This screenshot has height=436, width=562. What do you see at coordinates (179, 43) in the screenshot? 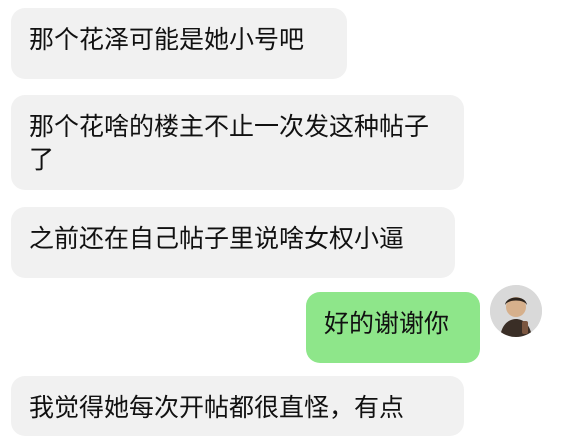
I see `message-bubble-received: 那个花泽可能是她小号吧` at bounding box center [179, 43].